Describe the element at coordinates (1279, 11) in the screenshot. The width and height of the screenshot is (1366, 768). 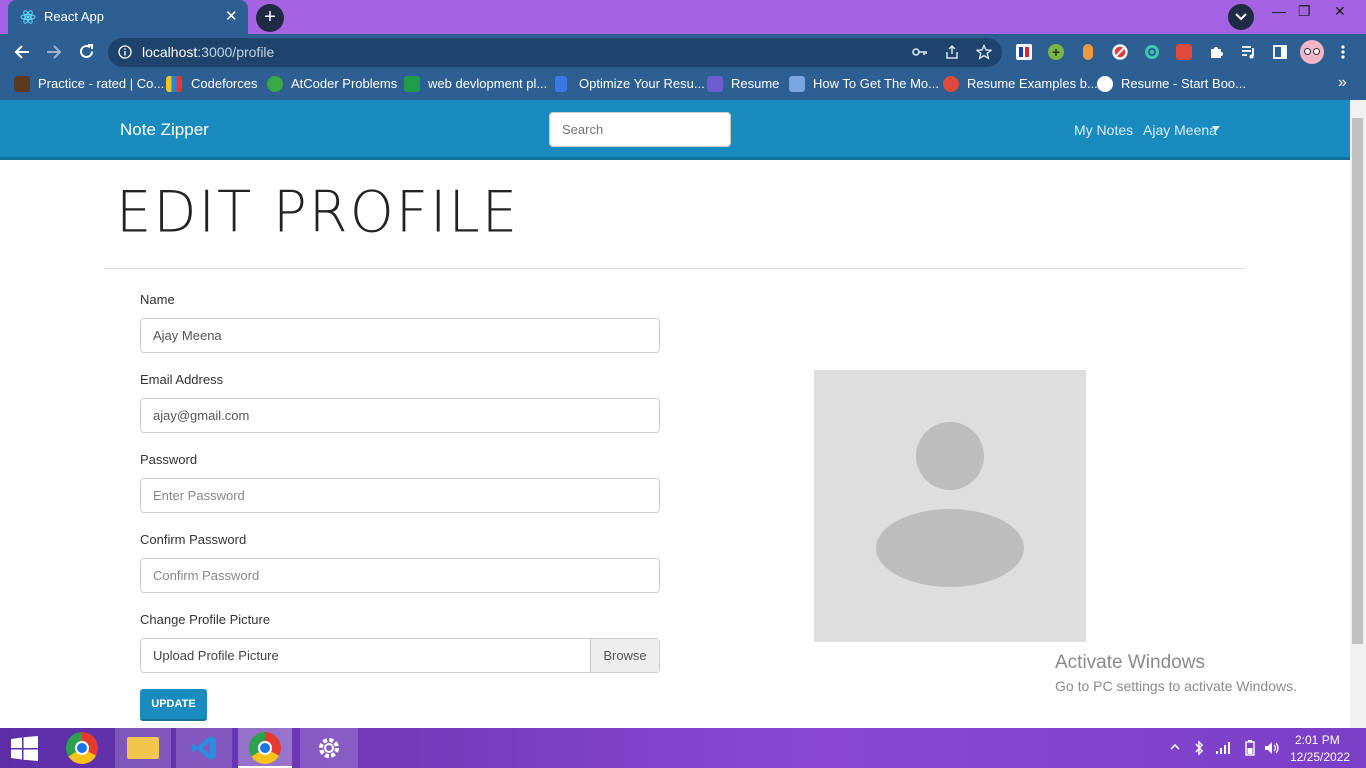
I see `minimize-button: —` at that location.